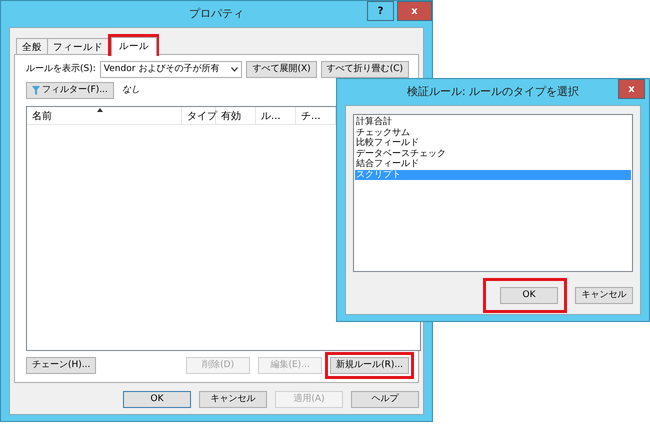 The height and width of the screenshot is (424, 650). What do you see at coordinates (216, 14) in the screenshot?
I see `window-title: プロパティ` at bounding box center [216, 14].